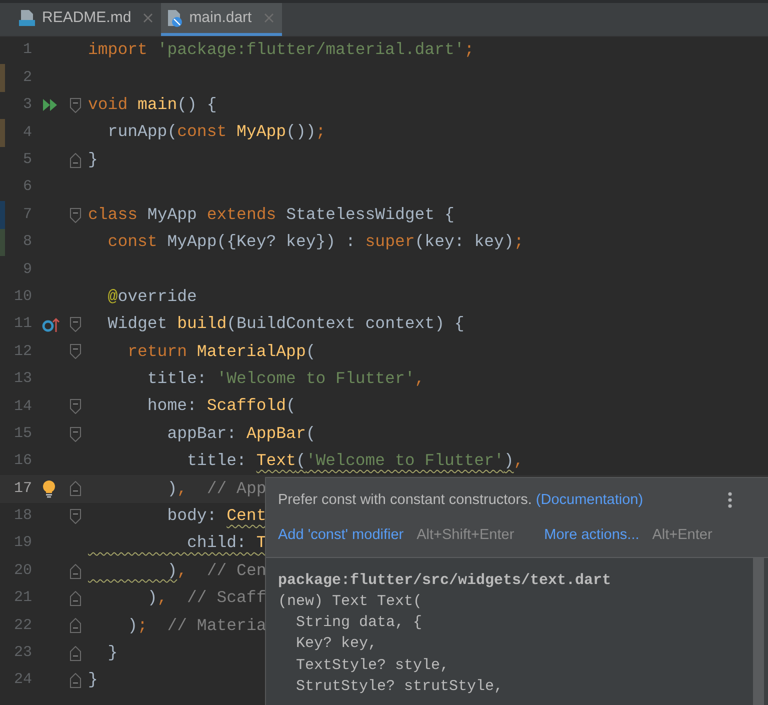 The image size is (768, 705). Describe the element at coordinates (22, 296) in the screenshot. I see `line-number: 10` at that location.